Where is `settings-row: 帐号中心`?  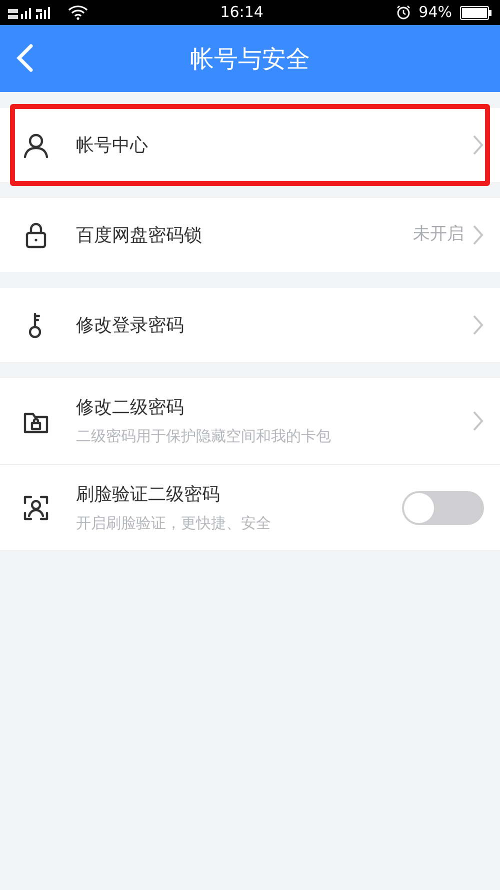
settings-row: 帐号中心 is located at coordinates (250, 145).